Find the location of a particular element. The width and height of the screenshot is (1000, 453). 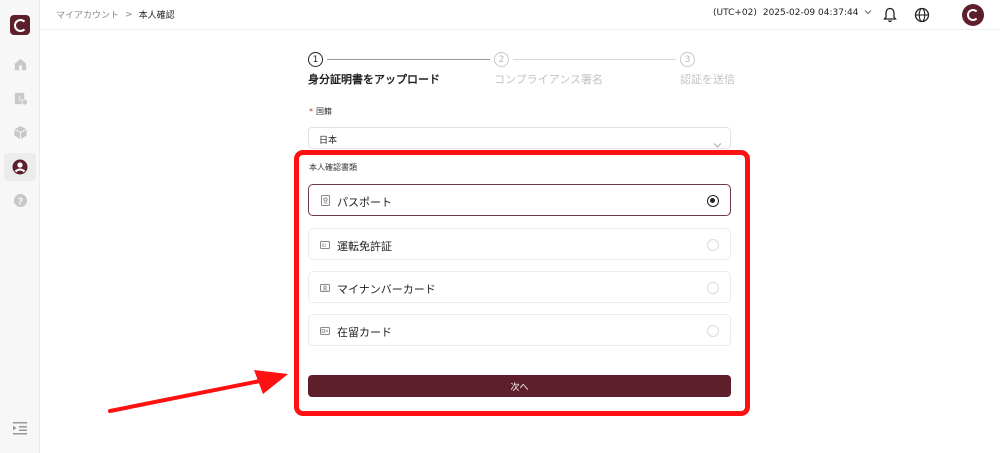

next-button: 次へ is located at coordinates (519, 386).